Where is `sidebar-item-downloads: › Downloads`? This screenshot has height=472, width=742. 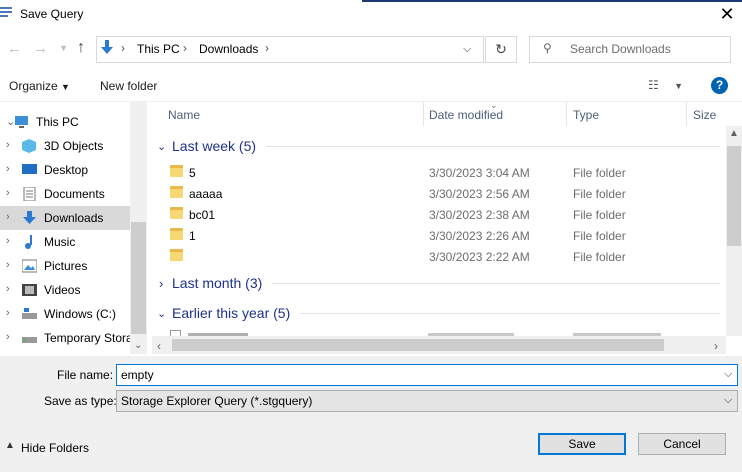 sidebar-item-downloads: › Downloads is located at coordinates (65, 218).